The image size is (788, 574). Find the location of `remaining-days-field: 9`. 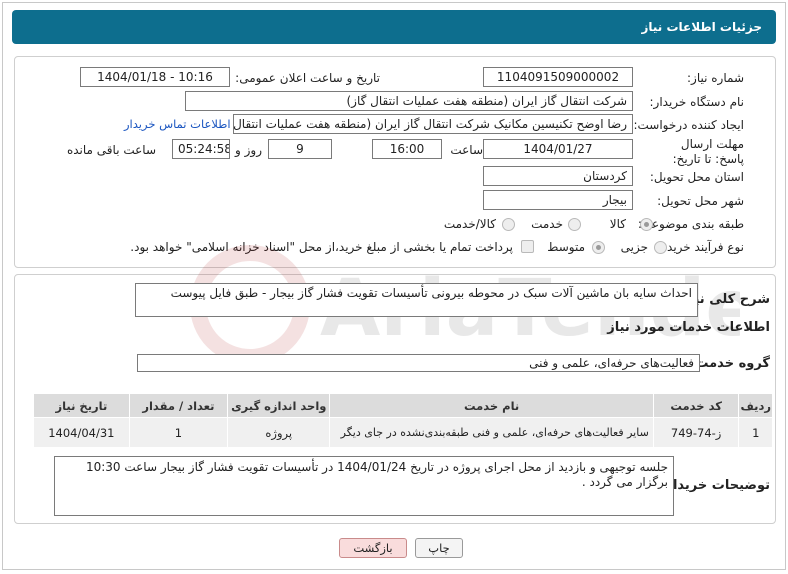

remaining-days-field: 9 is located at coordinates (300, 149).